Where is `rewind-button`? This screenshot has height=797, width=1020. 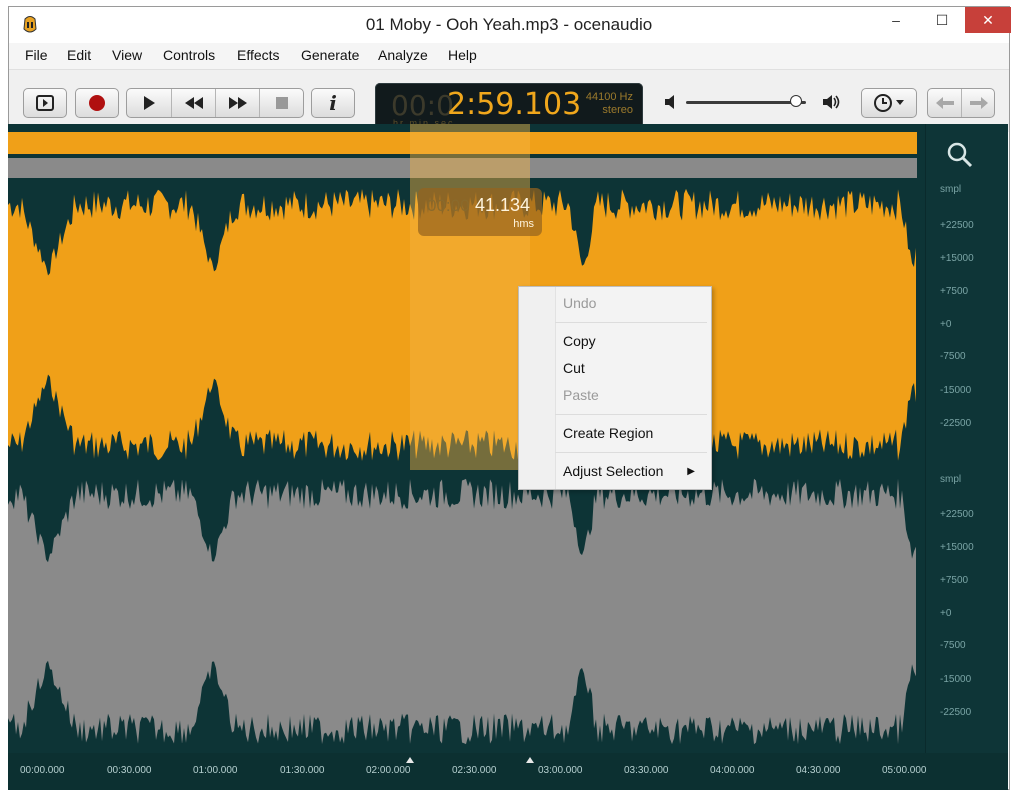
rewind-button is located at coordinates (194, 103).